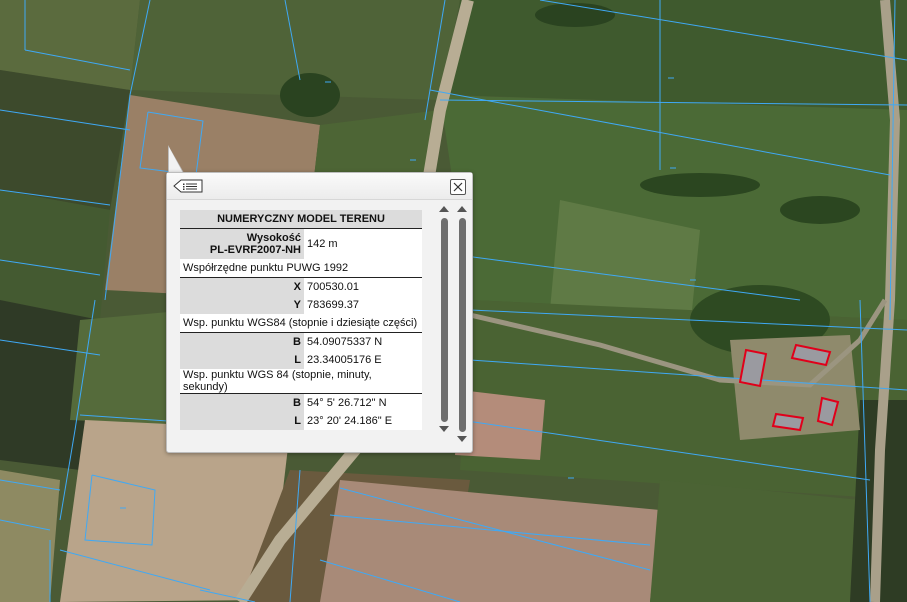 The image size is (907, 602). I want to click on puwg-y-label: Y, so click(242, 305).